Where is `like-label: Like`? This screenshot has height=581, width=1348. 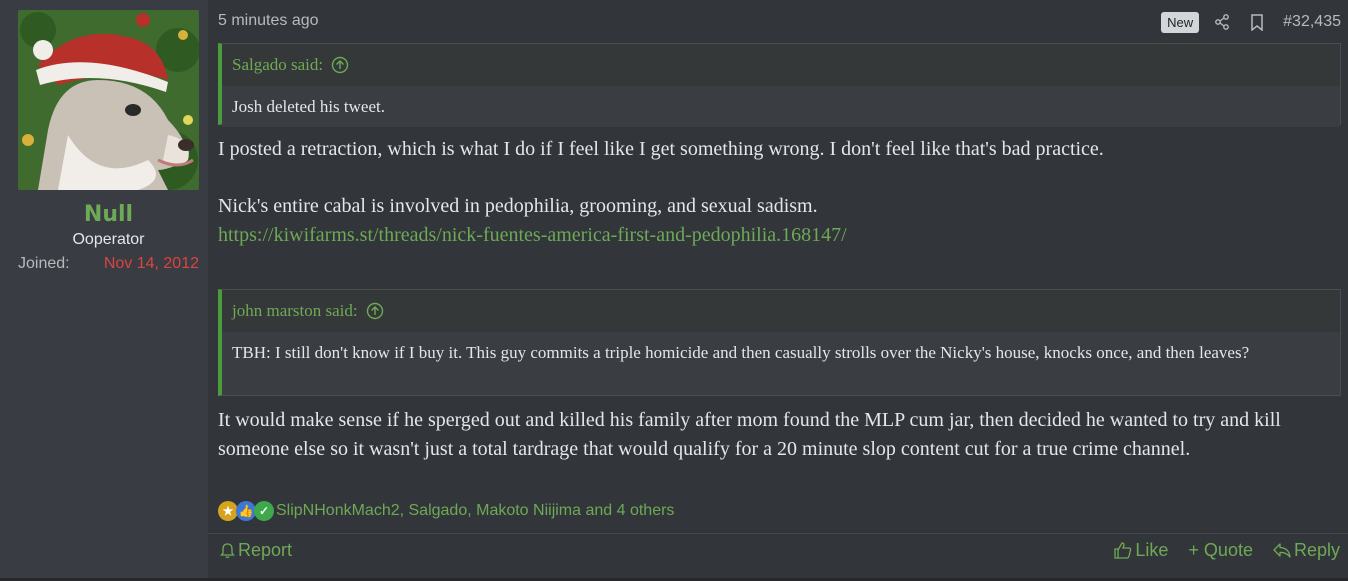
like-label: Like is located at coordinates (1152, 550).